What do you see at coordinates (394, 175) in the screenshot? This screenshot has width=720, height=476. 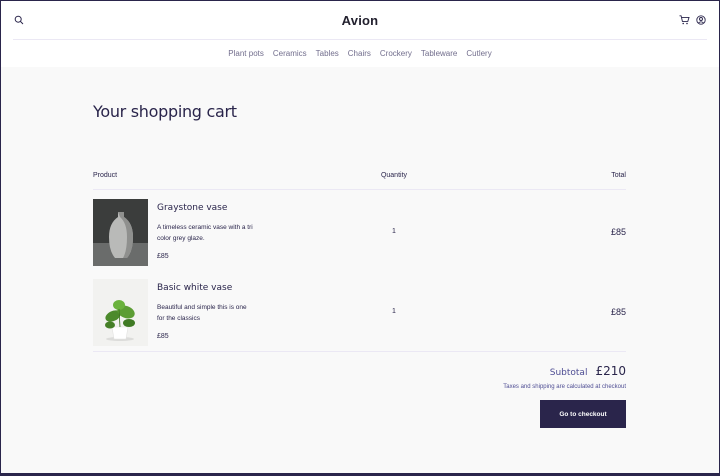 I see `column-header-quantity: Quantity` at bounding box center [394, 175].